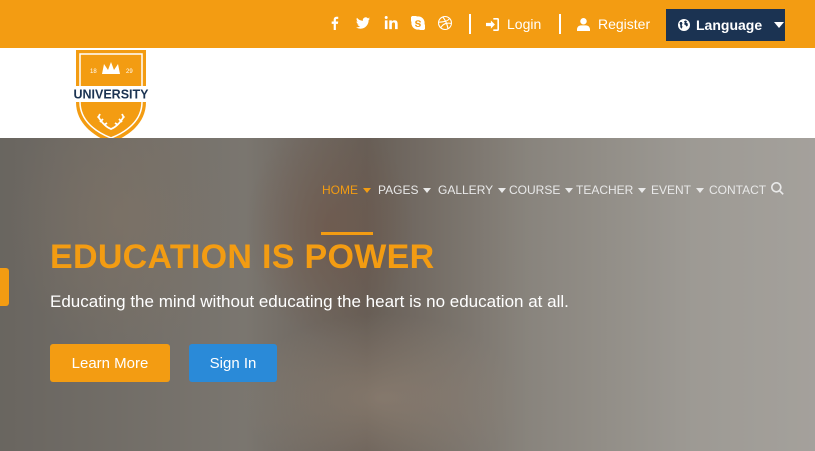  I want to click on register-link: Register, so click(613, 24).